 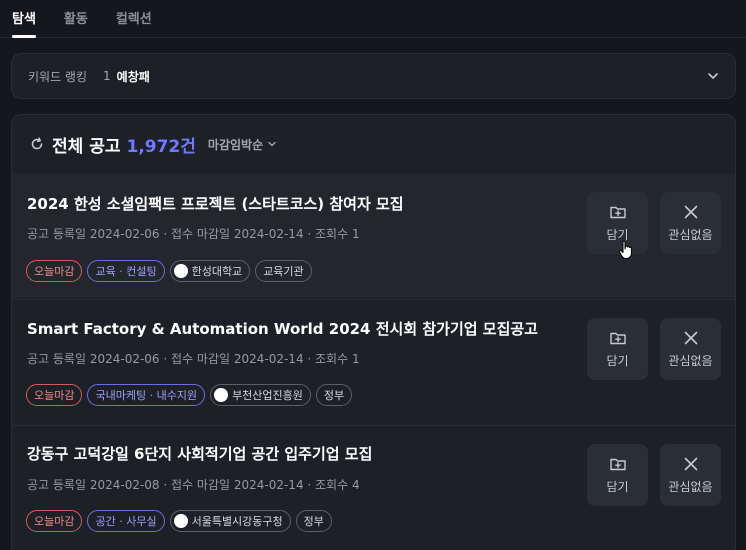 I want to click on tab-explore: 탐색, so click(x=24, y=23).